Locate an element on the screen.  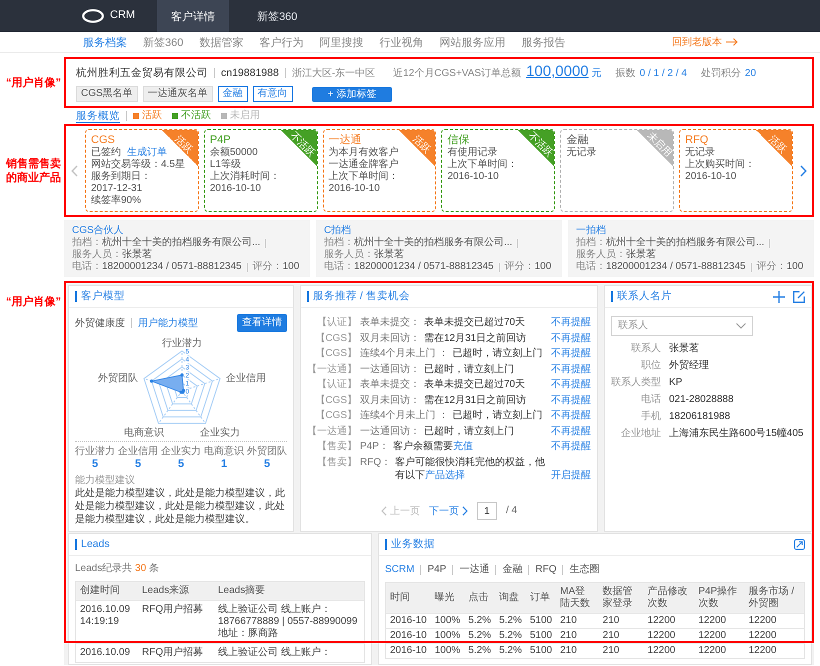
partner-title: CGS合伙人 is located at coordinates (187, 230).